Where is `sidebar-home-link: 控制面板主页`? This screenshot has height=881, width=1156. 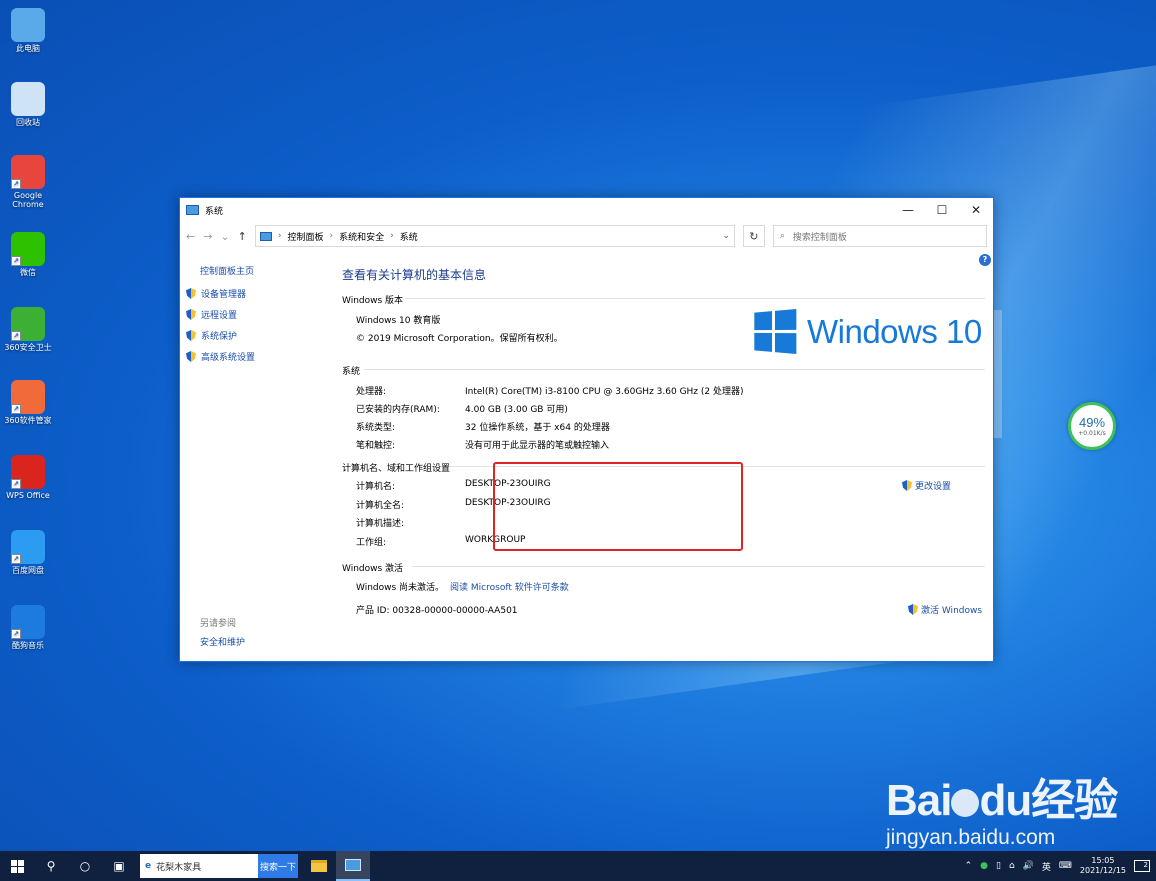
sidebar-home-link: 控制面板主页 is located at coordinates (270, 270).